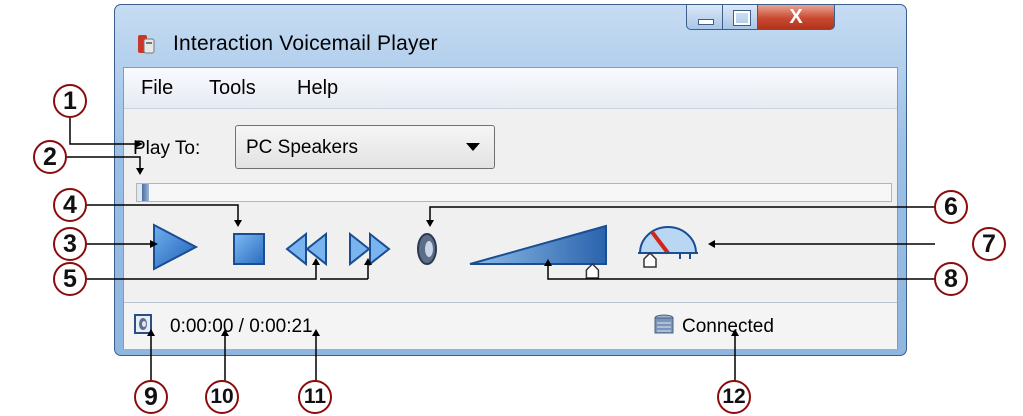  What do you see at coordinates (317, 88) in the screenshot?
I see `menu-help: Help` at bounding box center [317, 88].